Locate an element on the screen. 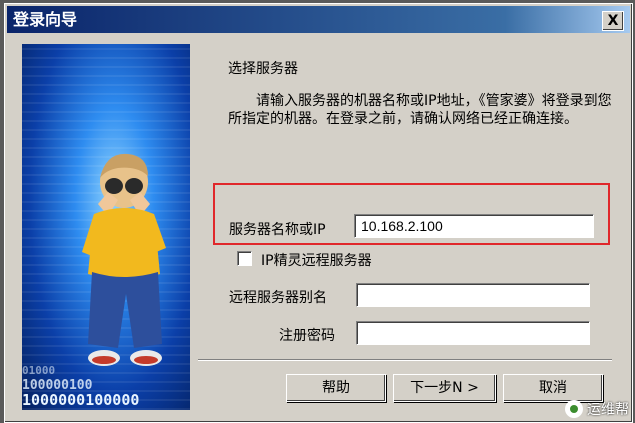  window-title: 登录向导 is located at coordinates (45, 19).